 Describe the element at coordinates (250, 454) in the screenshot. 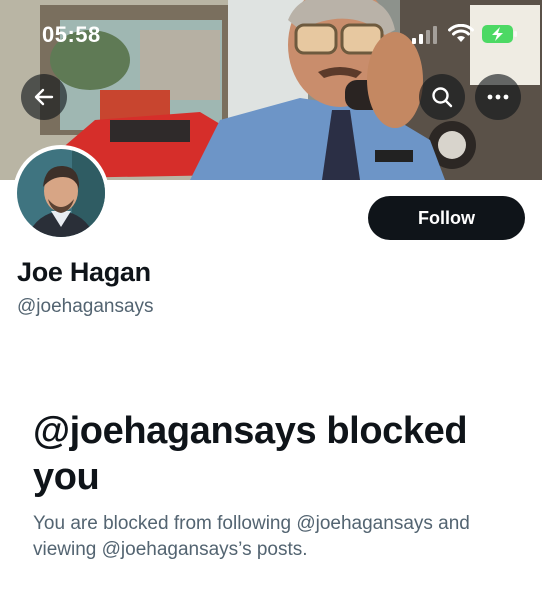

I see `blocked-notice-title: @joehagansays blocked you` at that location.